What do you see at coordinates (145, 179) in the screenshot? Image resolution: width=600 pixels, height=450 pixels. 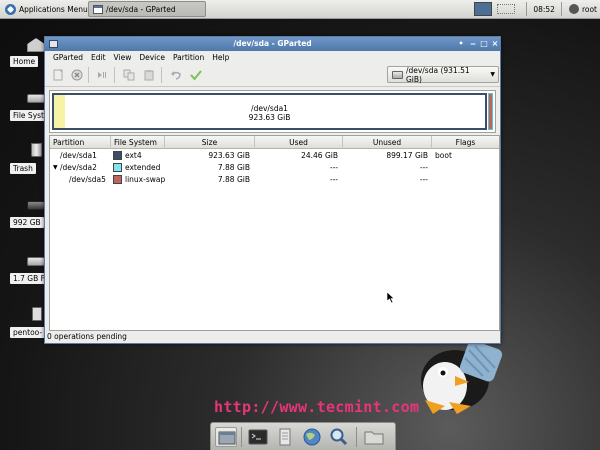 I see `cell-file-system-label: linux-swap` at bounding box center [145, 179].